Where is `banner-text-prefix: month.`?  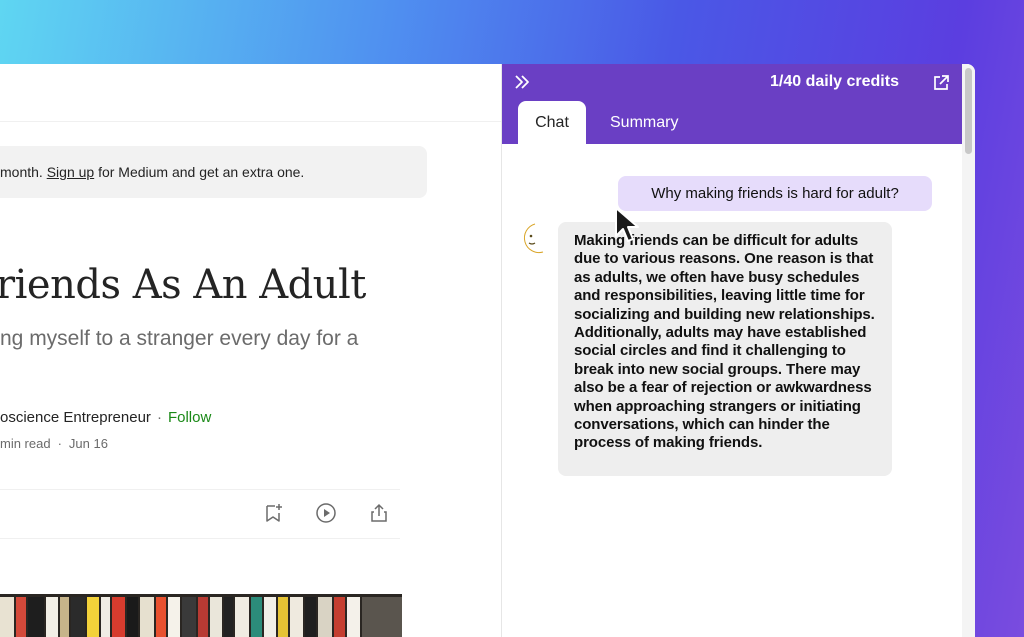 banner-text-prefix: month. is located at coordinates (23, 172).